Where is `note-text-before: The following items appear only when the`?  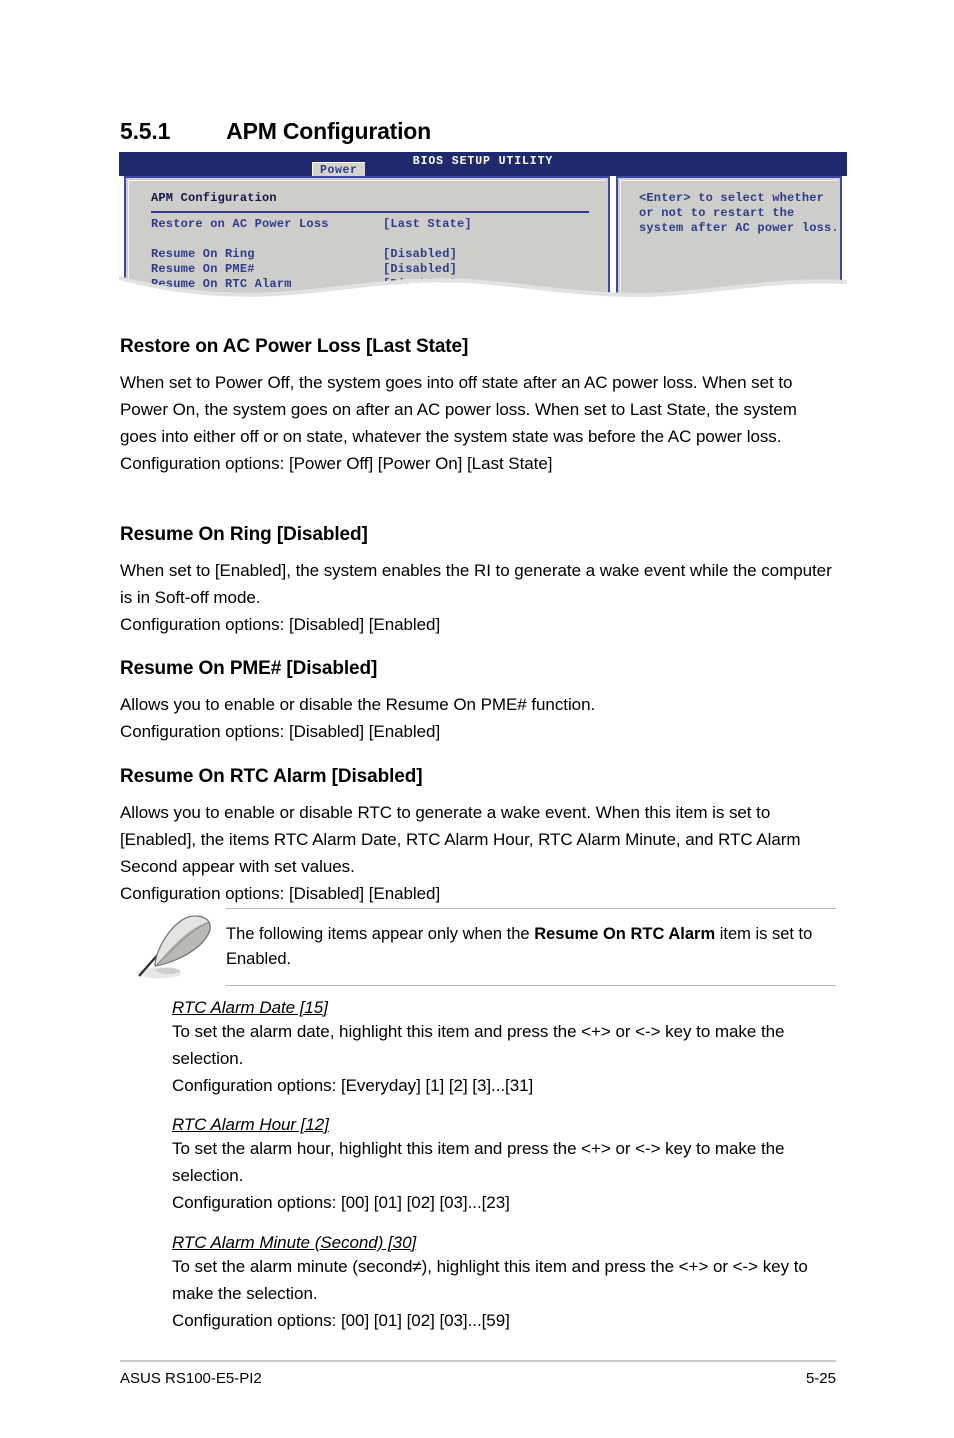 note-text-before: The following items appear only when the is located at coordinates (380, 934).